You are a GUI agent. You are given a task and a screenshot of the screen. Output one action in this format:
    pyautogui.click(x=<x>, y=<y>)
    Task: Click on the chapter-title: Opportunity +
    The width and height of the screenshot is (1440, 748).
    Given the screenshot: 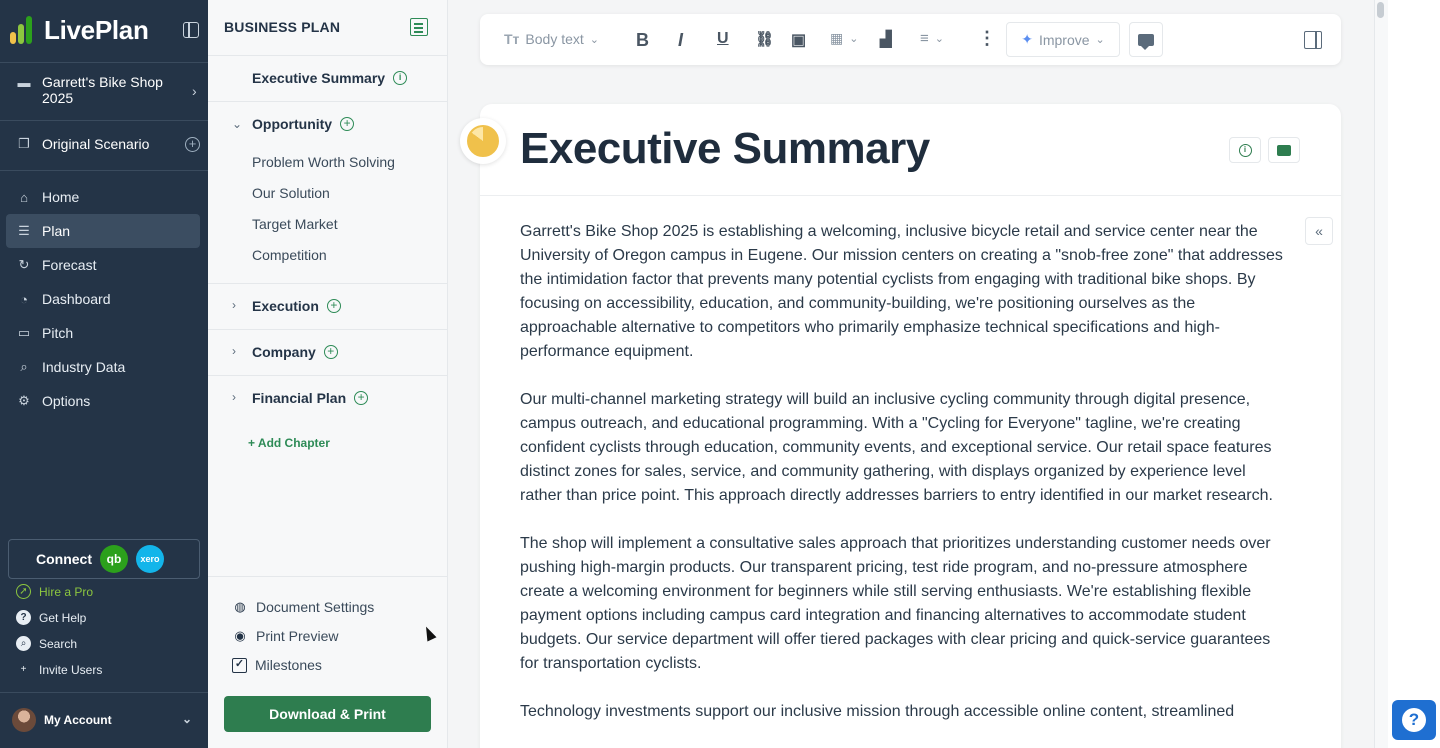 What is the action you would take?
    pyautogui.click(x=303, y=124)
    